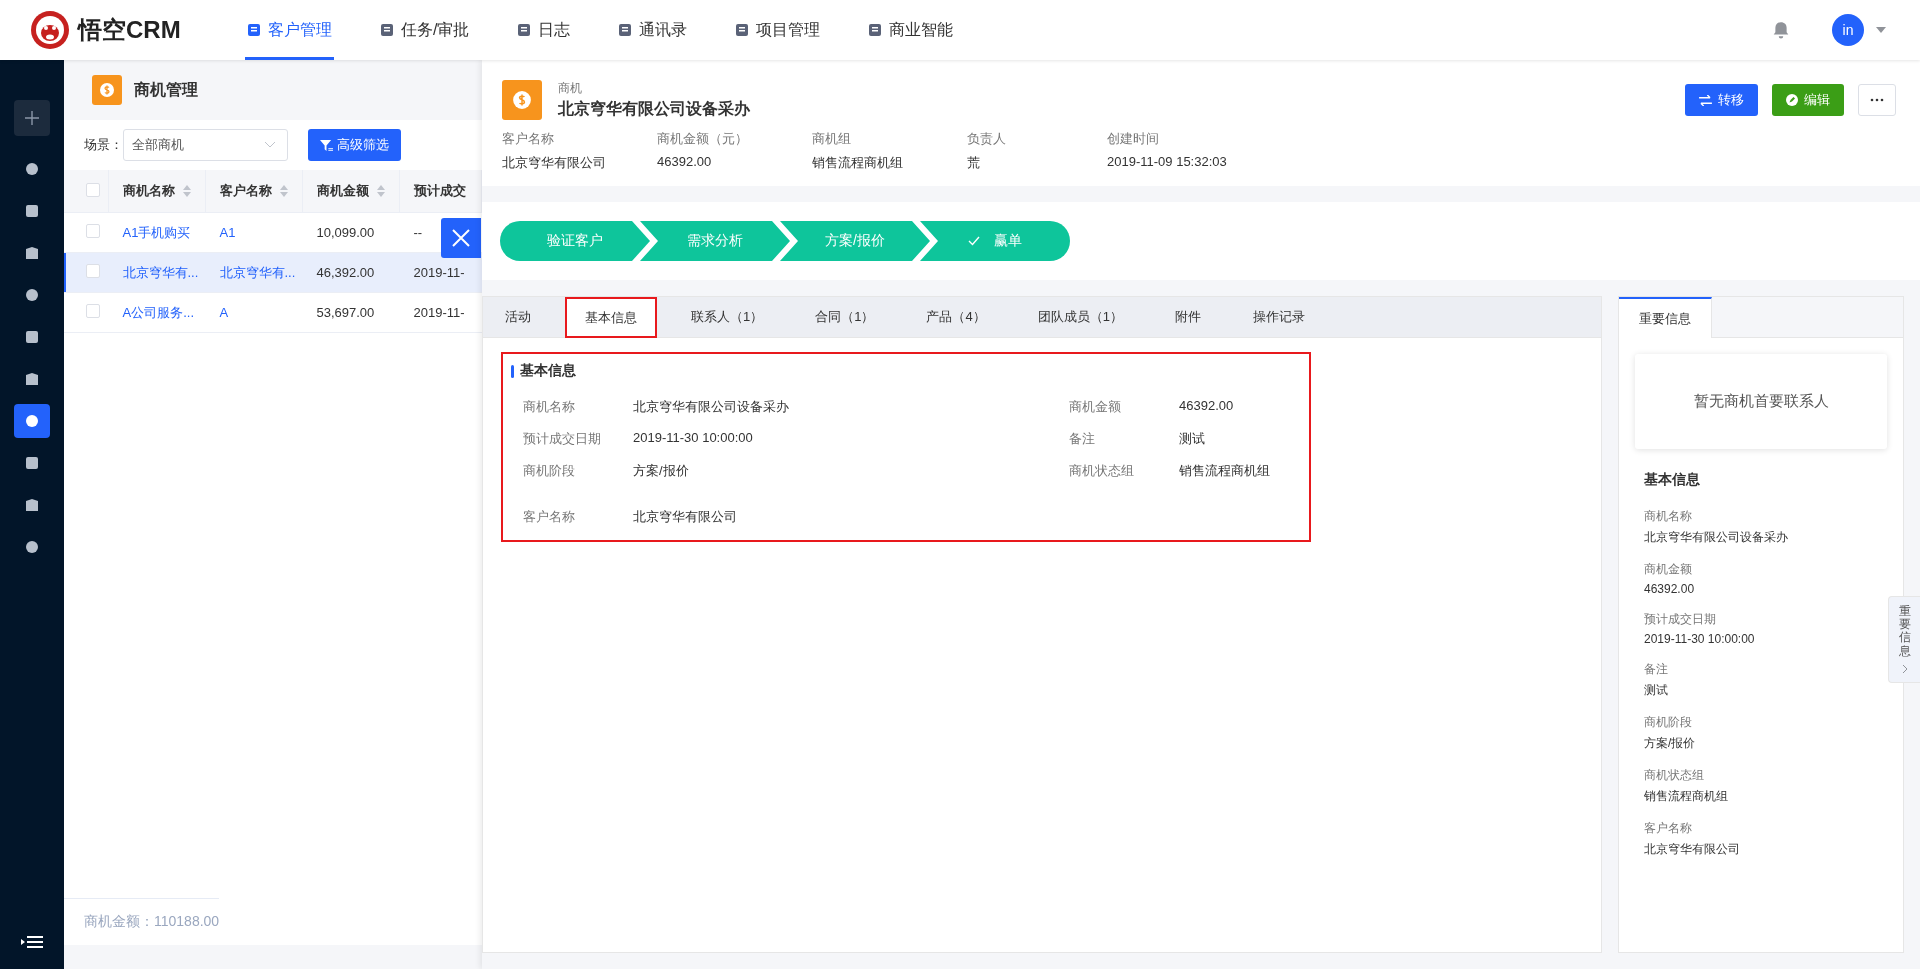 This screenshot has width=1920, height=969. Describe the element at coordinates (1904, 668) in the screenshot. I see `chevron-right-icon` at that location.